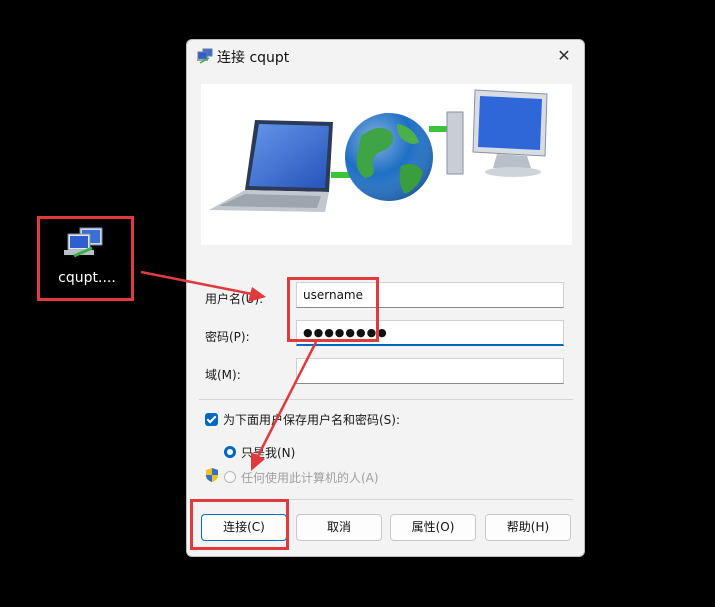  What do you see at coordinates (211, 419) in the screenshot?
I see `save-credentials-checkbox` at bounding box center [211, 419].